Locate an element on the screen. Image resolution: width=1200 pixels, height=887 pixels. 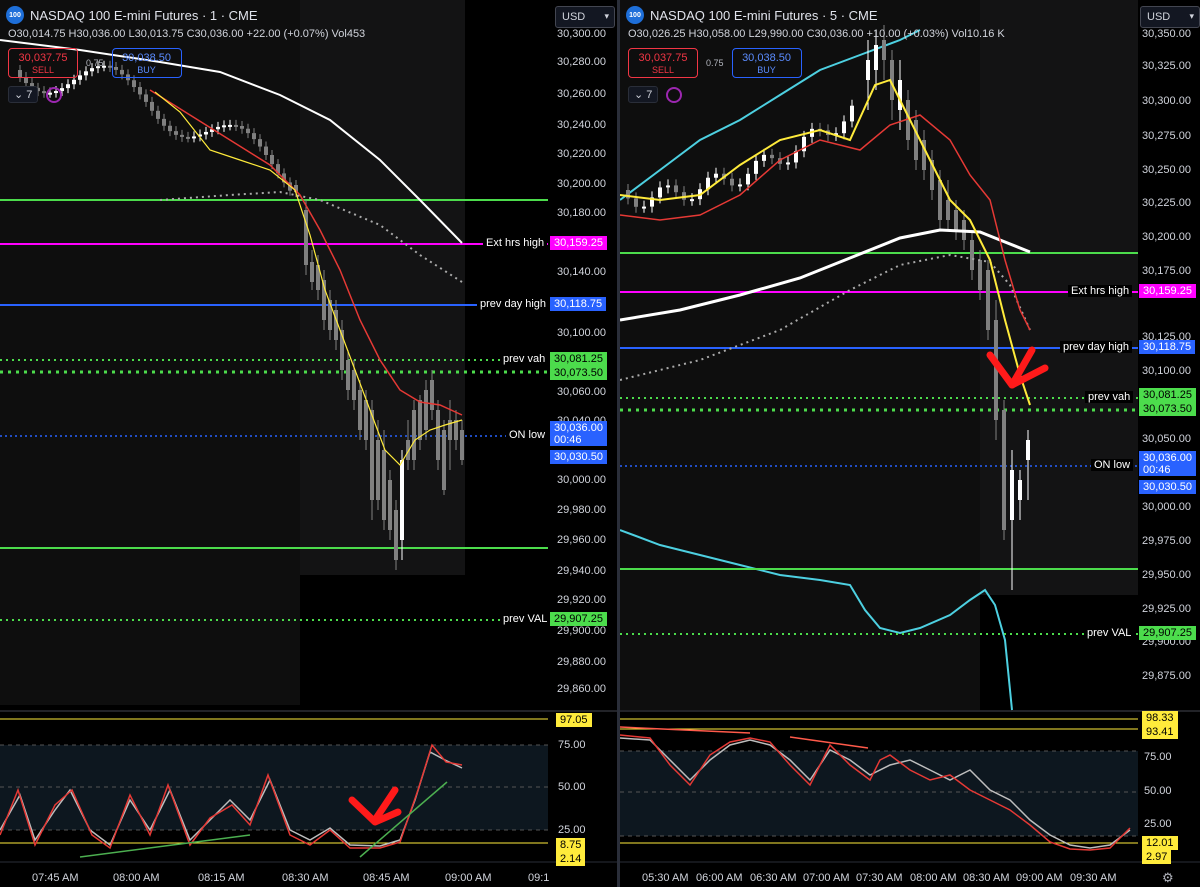
osc-tag-high2: 93.41 is located at coordinates (1160, 732).